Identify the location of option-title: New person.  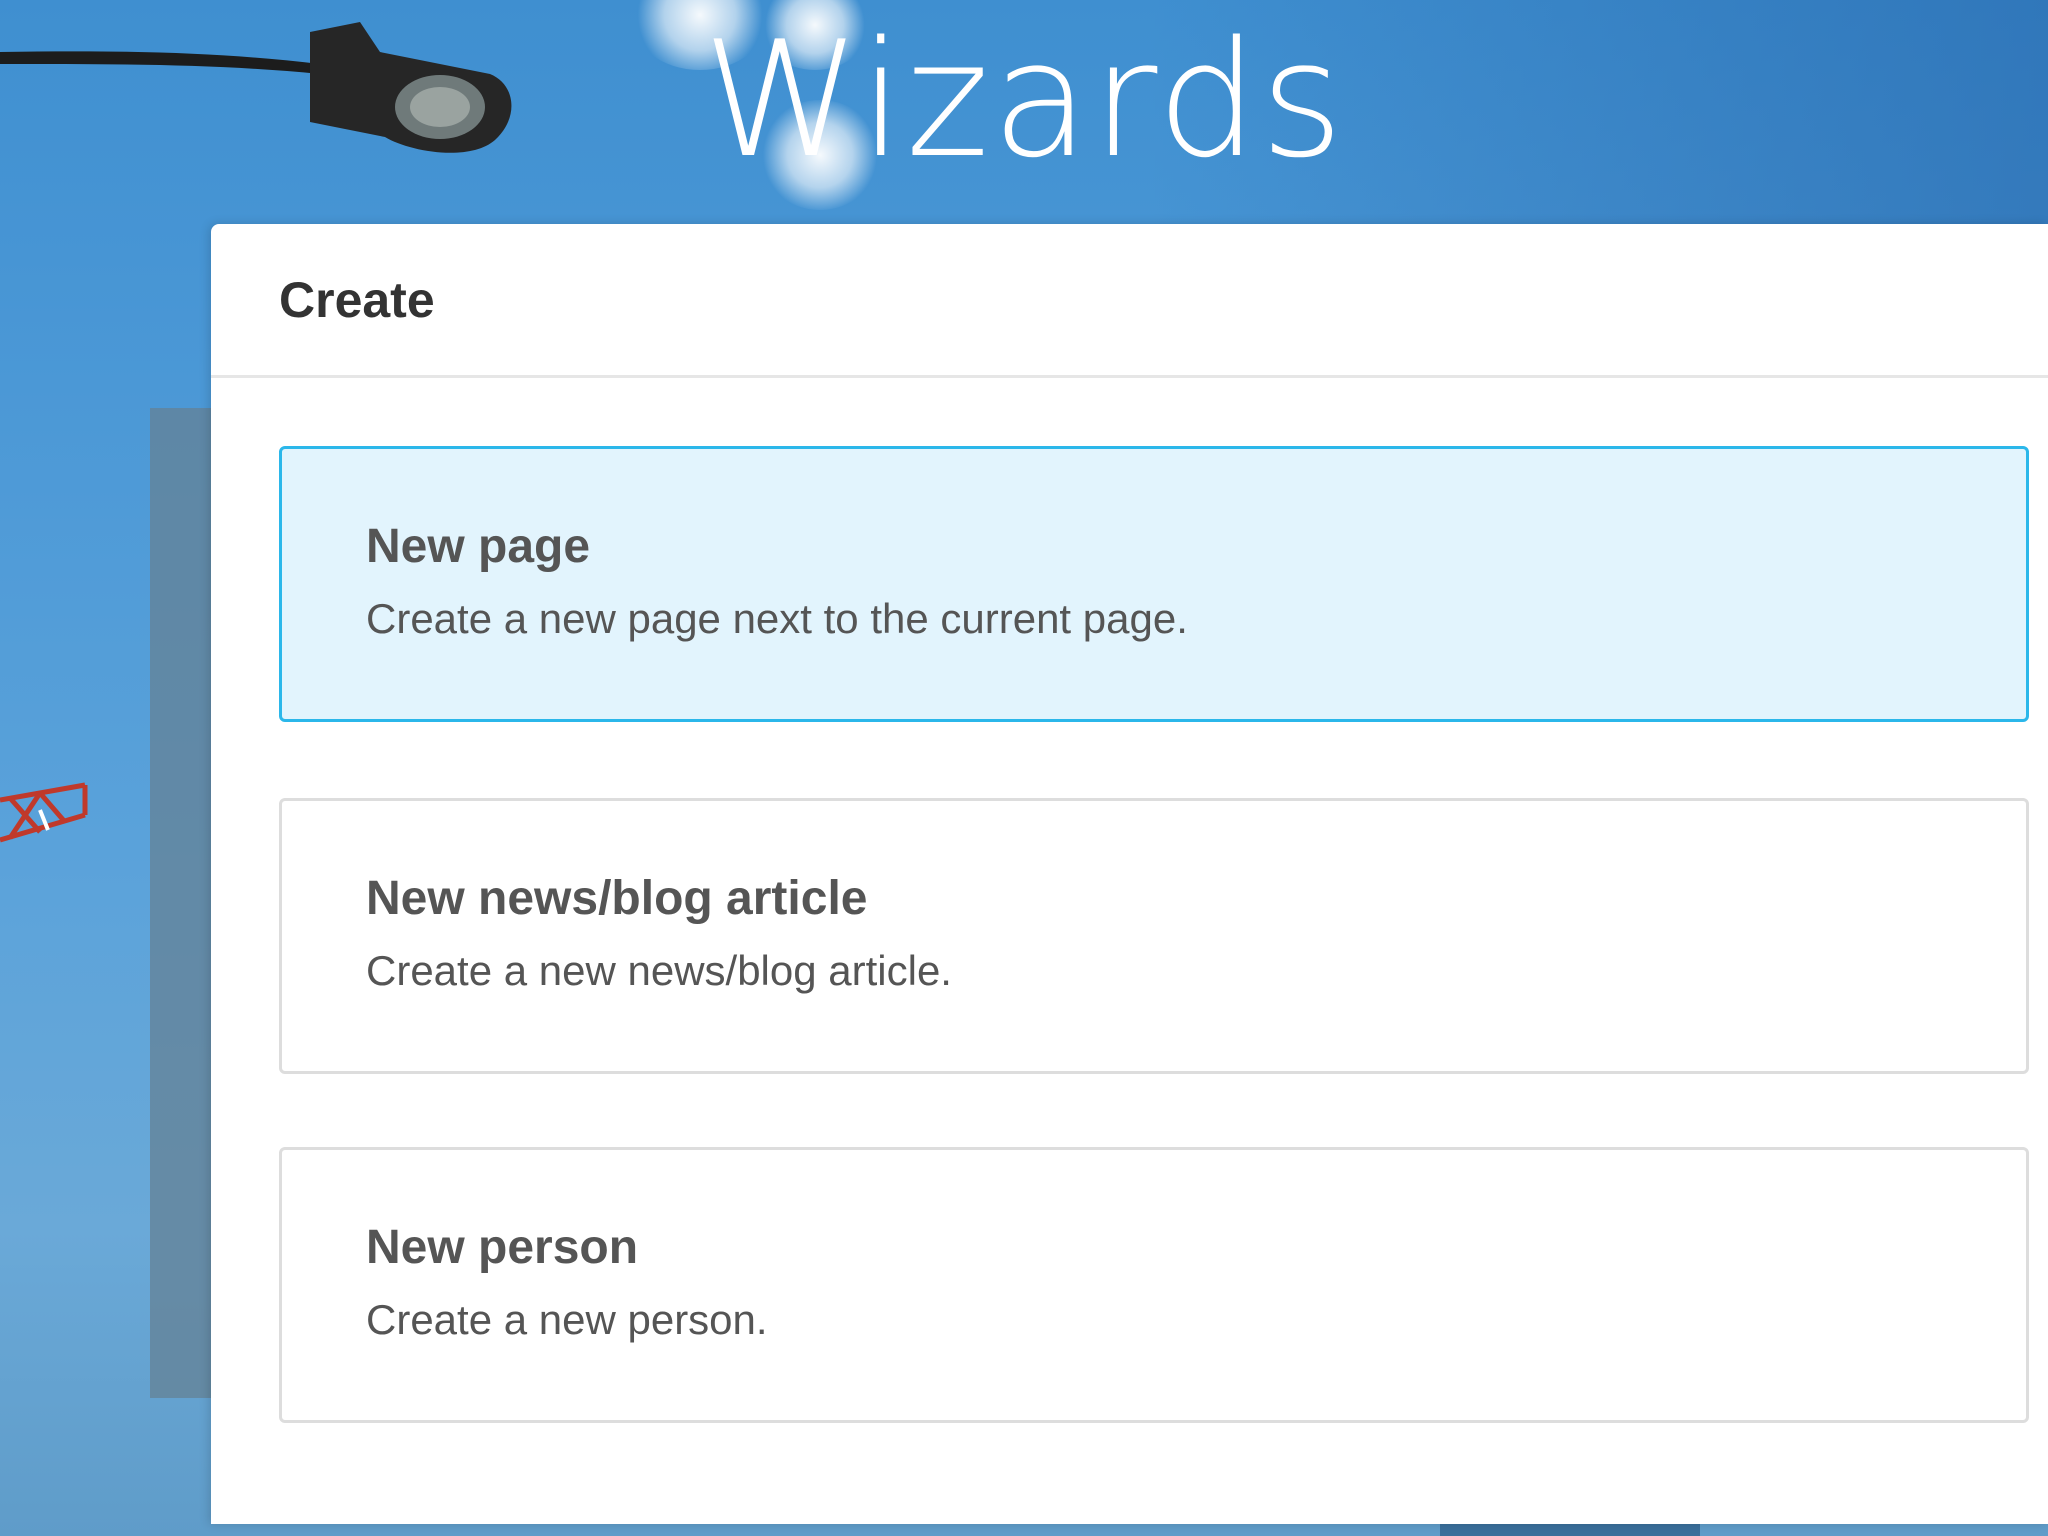
(502, 1247).